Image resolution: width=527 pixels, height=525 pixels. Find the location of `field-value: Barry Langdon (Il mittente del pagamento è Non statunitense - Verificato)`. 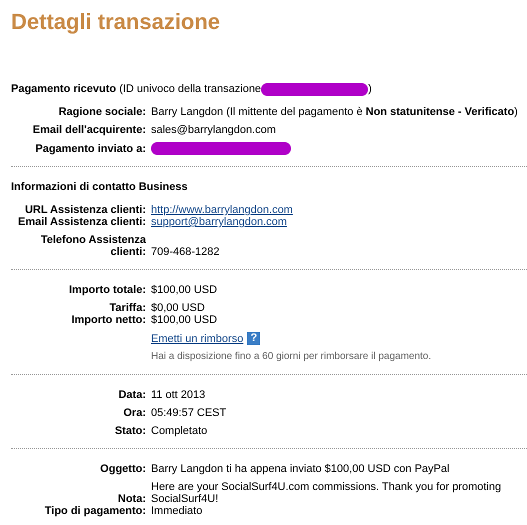

field-value: Barry Langdon (Il mittente del pagamento è Non statunitense - Verificato) is located at coordinates (334, 112).